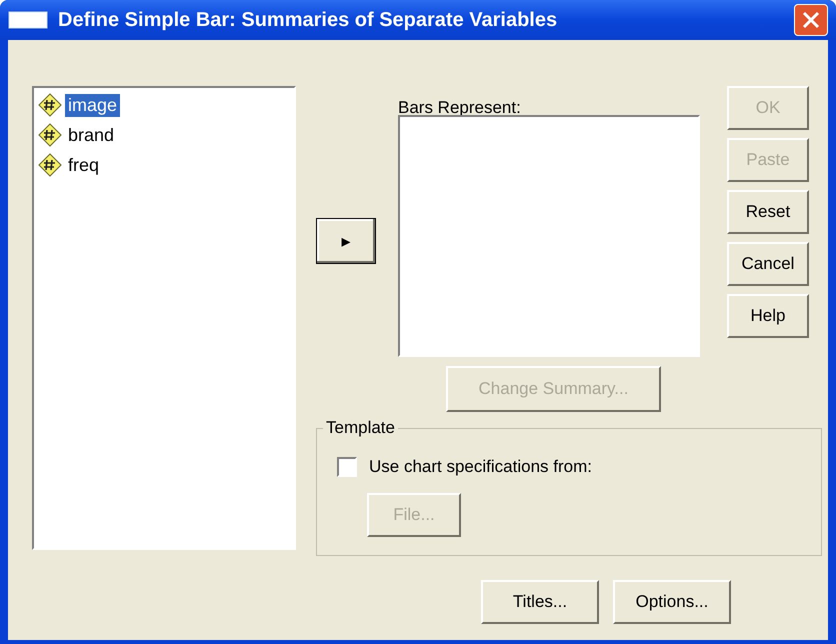 Image resolution: width=836 pixels, height=644 pixels. I want to click on close-icon, so click(811, 20).